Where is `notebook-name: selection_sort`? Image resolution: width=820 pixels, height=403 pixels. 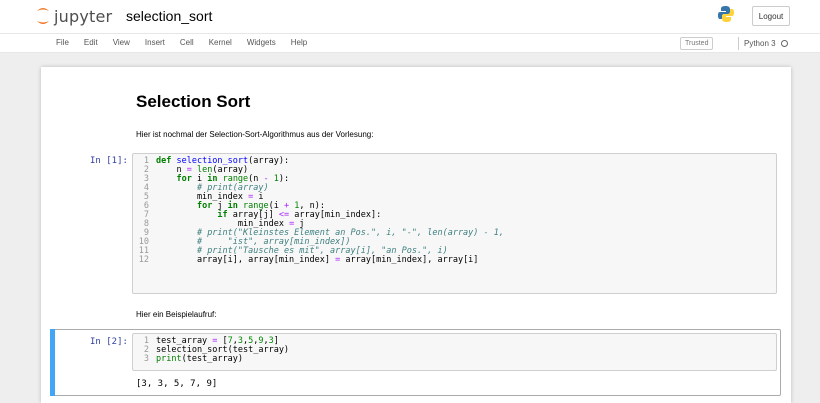
notebook-name: selection_sort is located at coordinates (169, 16).